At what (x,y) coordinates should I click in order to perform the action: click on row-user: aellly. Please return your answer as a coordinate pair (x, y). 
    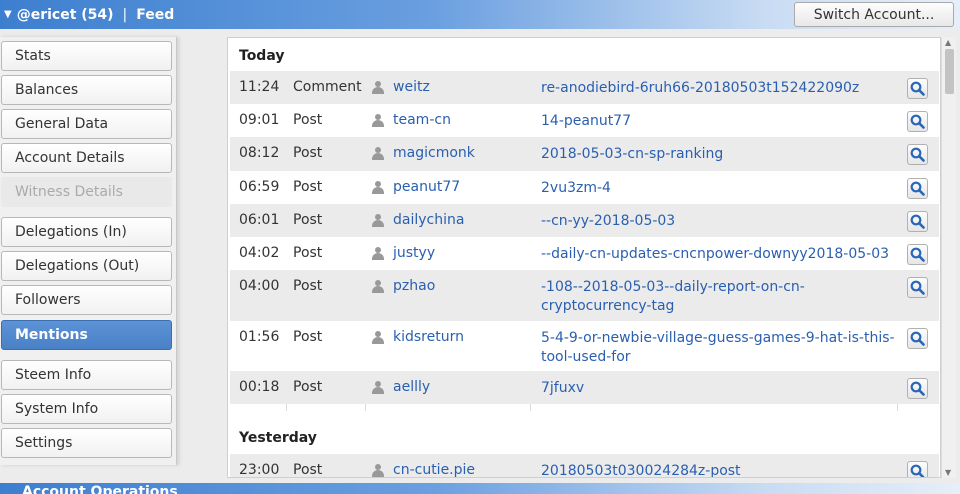
    Looking at the image, I should click on (401, 387).